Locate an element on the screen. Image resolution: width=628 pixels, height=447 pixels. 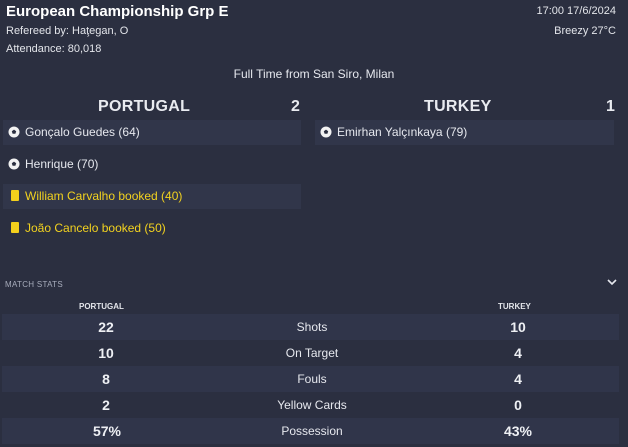
home-team-name: PORTUGAL is located at coordinates (144, 107).